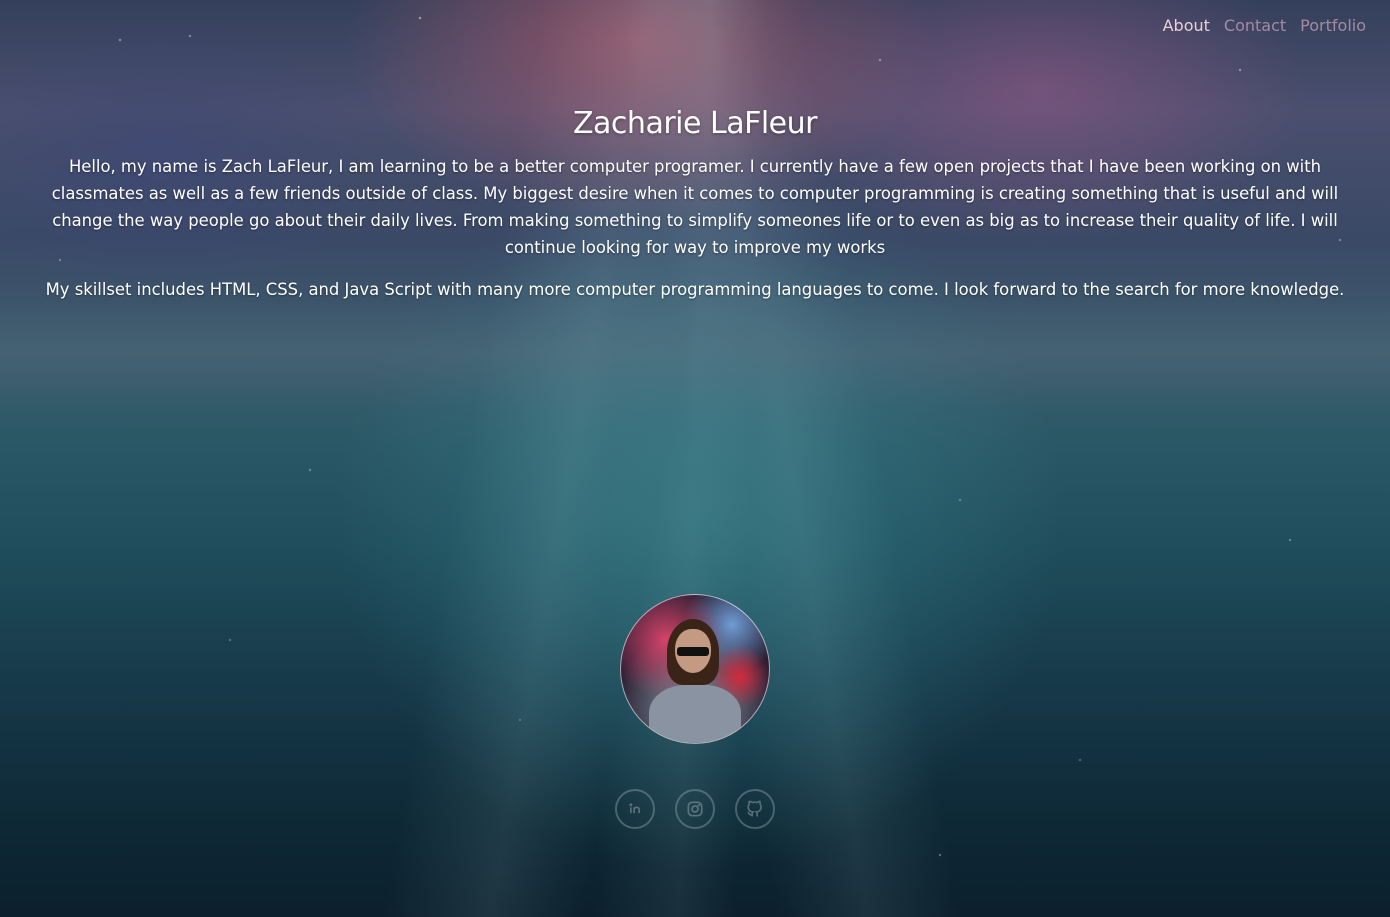 This screenshot has height=917, width=1390. I want to click on nav-contact-link: Contact, so click(1255, 25).